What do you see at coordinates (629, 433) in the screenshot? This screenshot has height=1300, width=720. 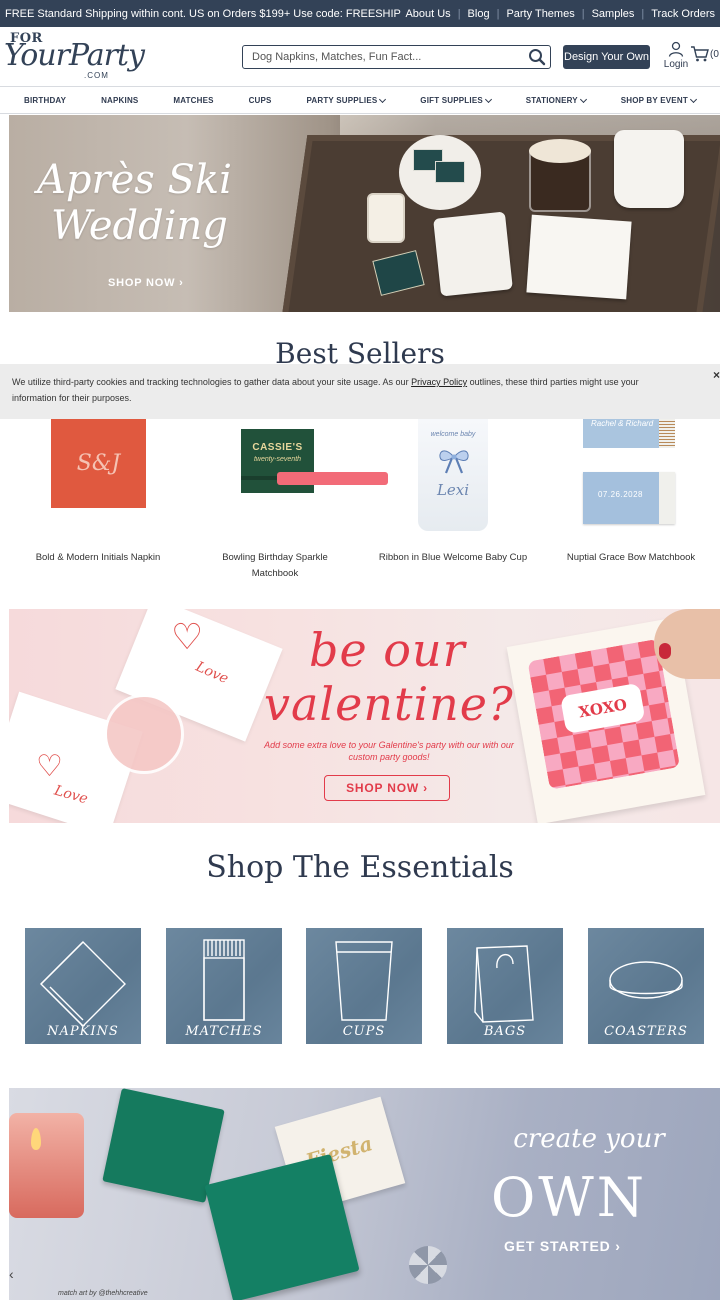 I see `product-image: Rachel & Richard` at bounding box center [629, 433].